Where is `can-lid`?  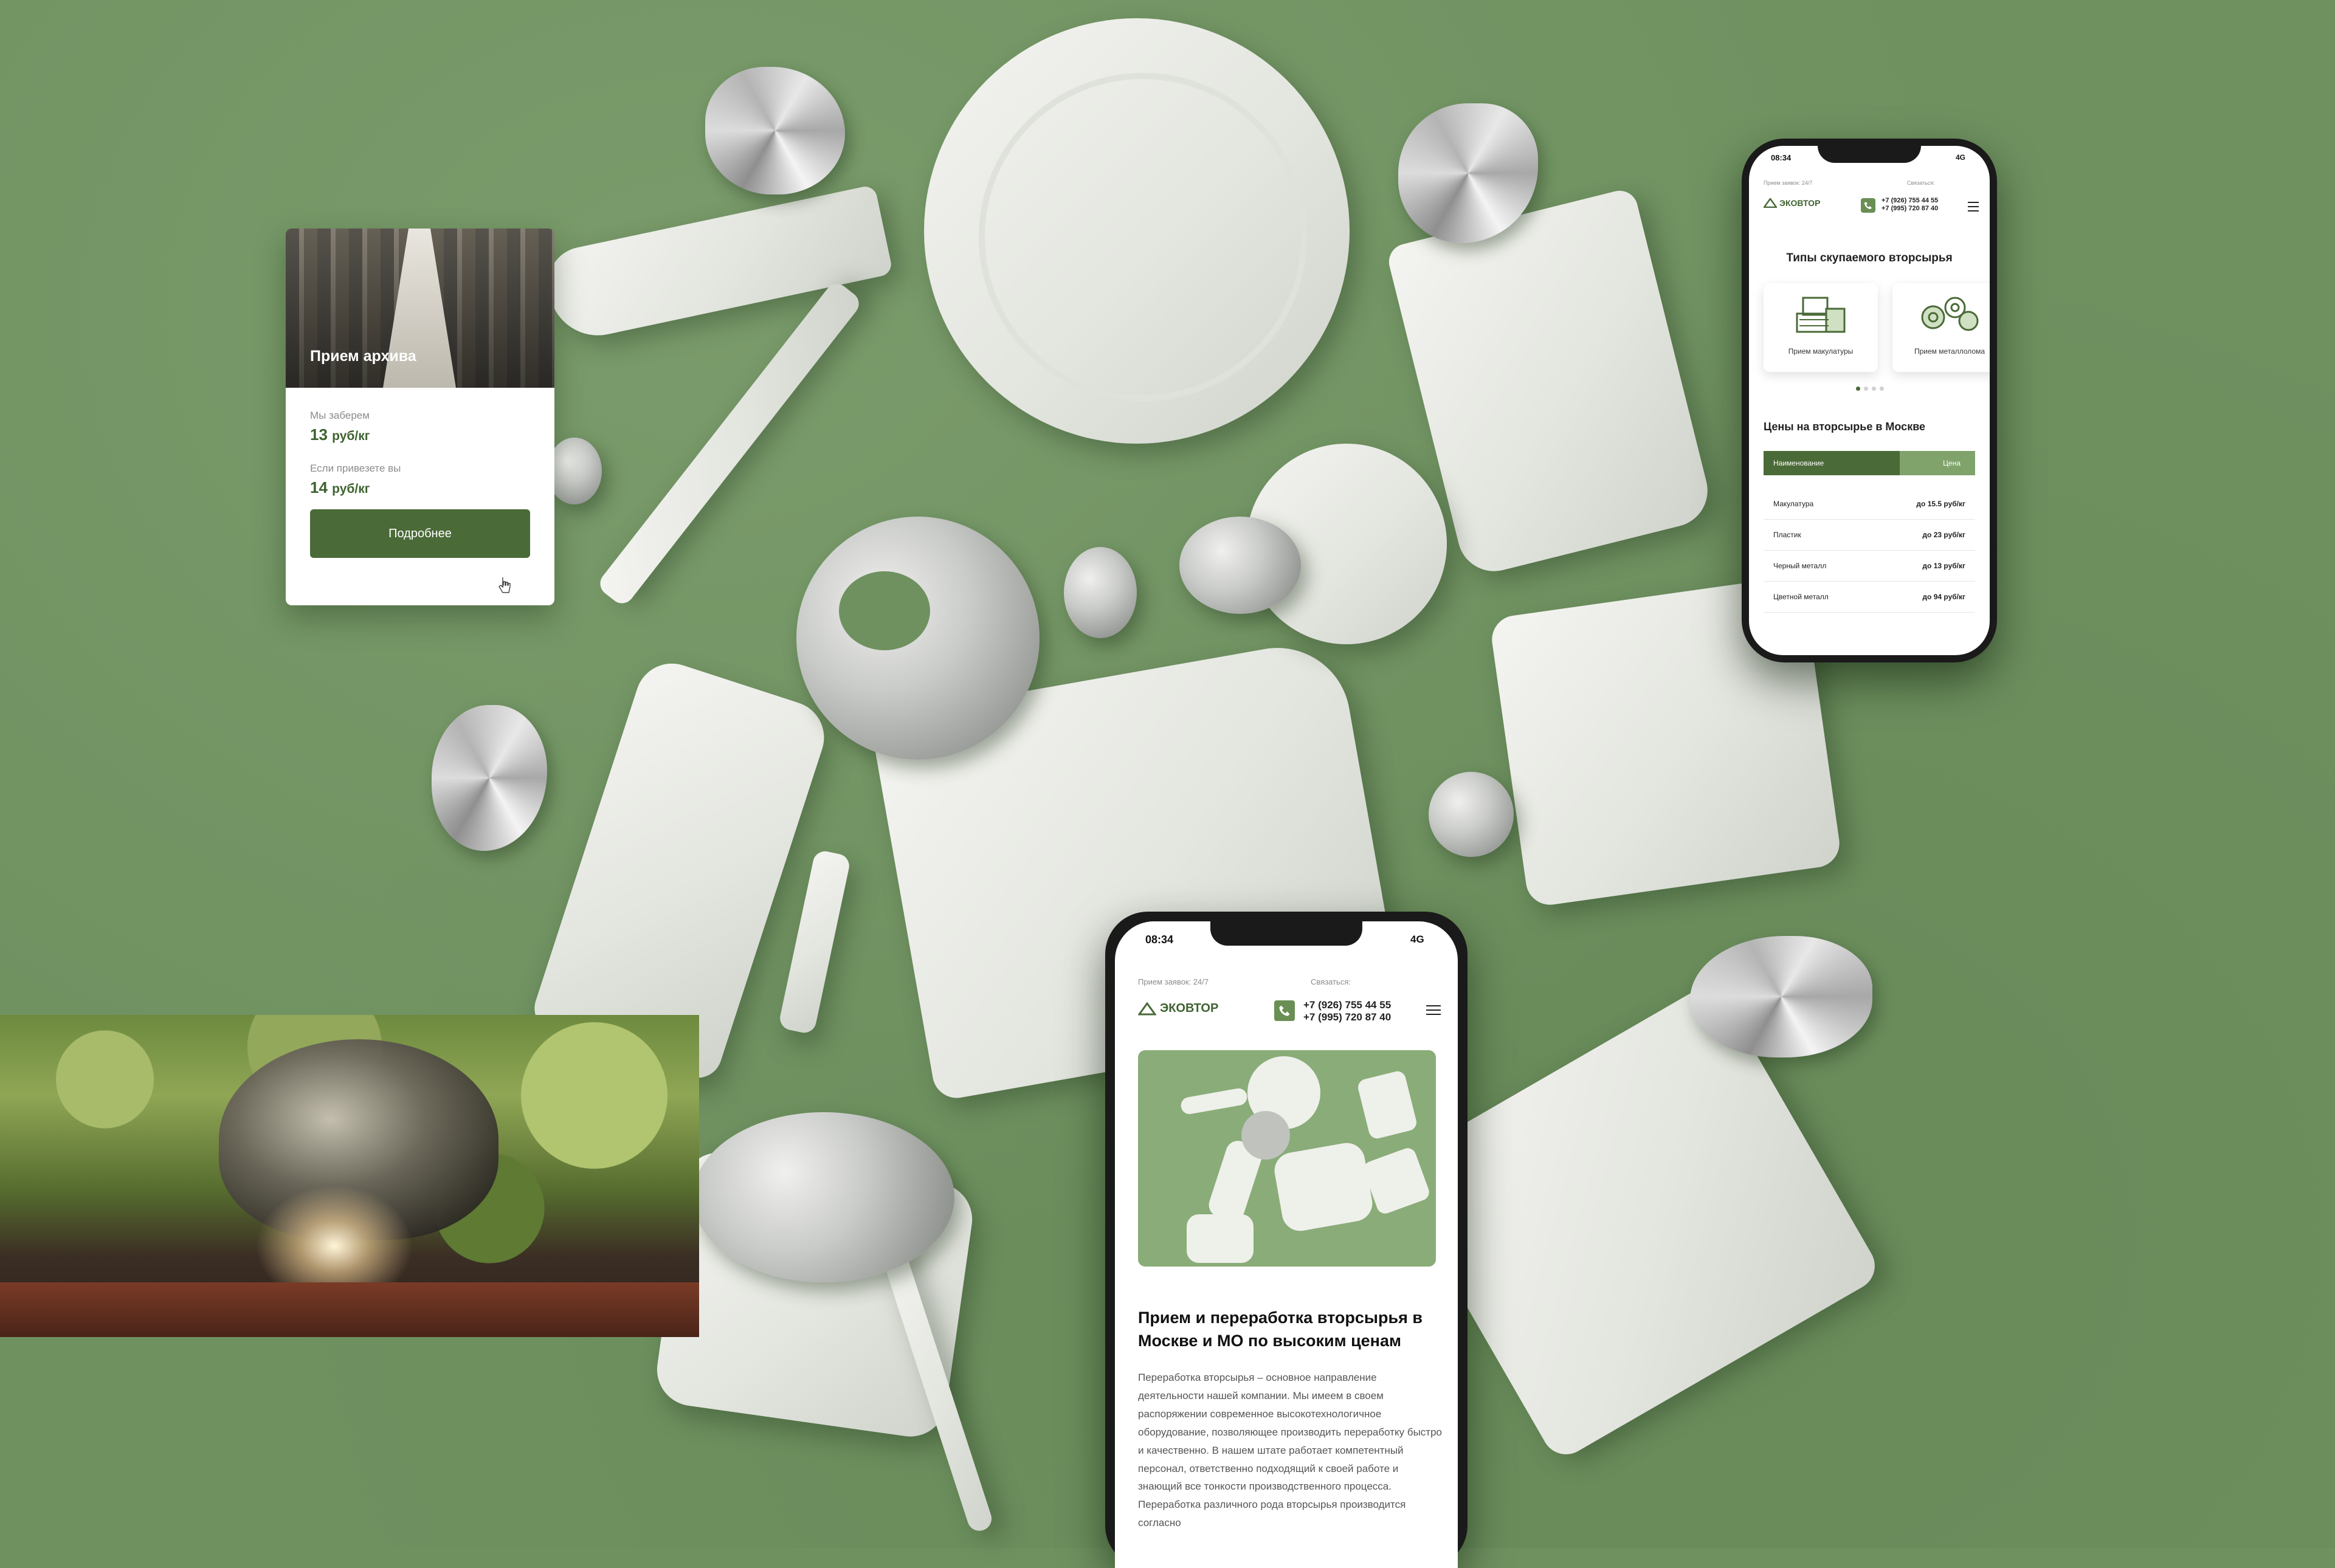
can-lid is located at coordinates (918, 638).